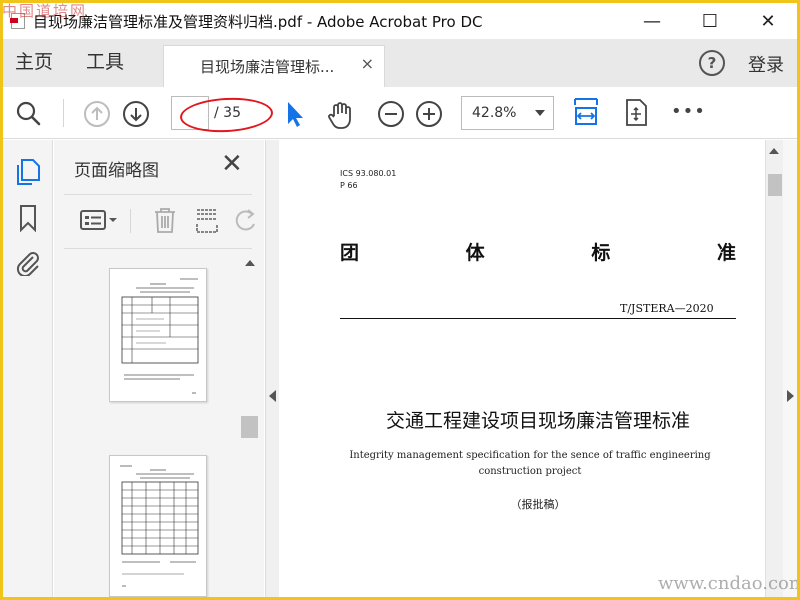 The image size is (800, 600). I want to click on standard-code: T/JSTERA—2020, so click(667, 308).